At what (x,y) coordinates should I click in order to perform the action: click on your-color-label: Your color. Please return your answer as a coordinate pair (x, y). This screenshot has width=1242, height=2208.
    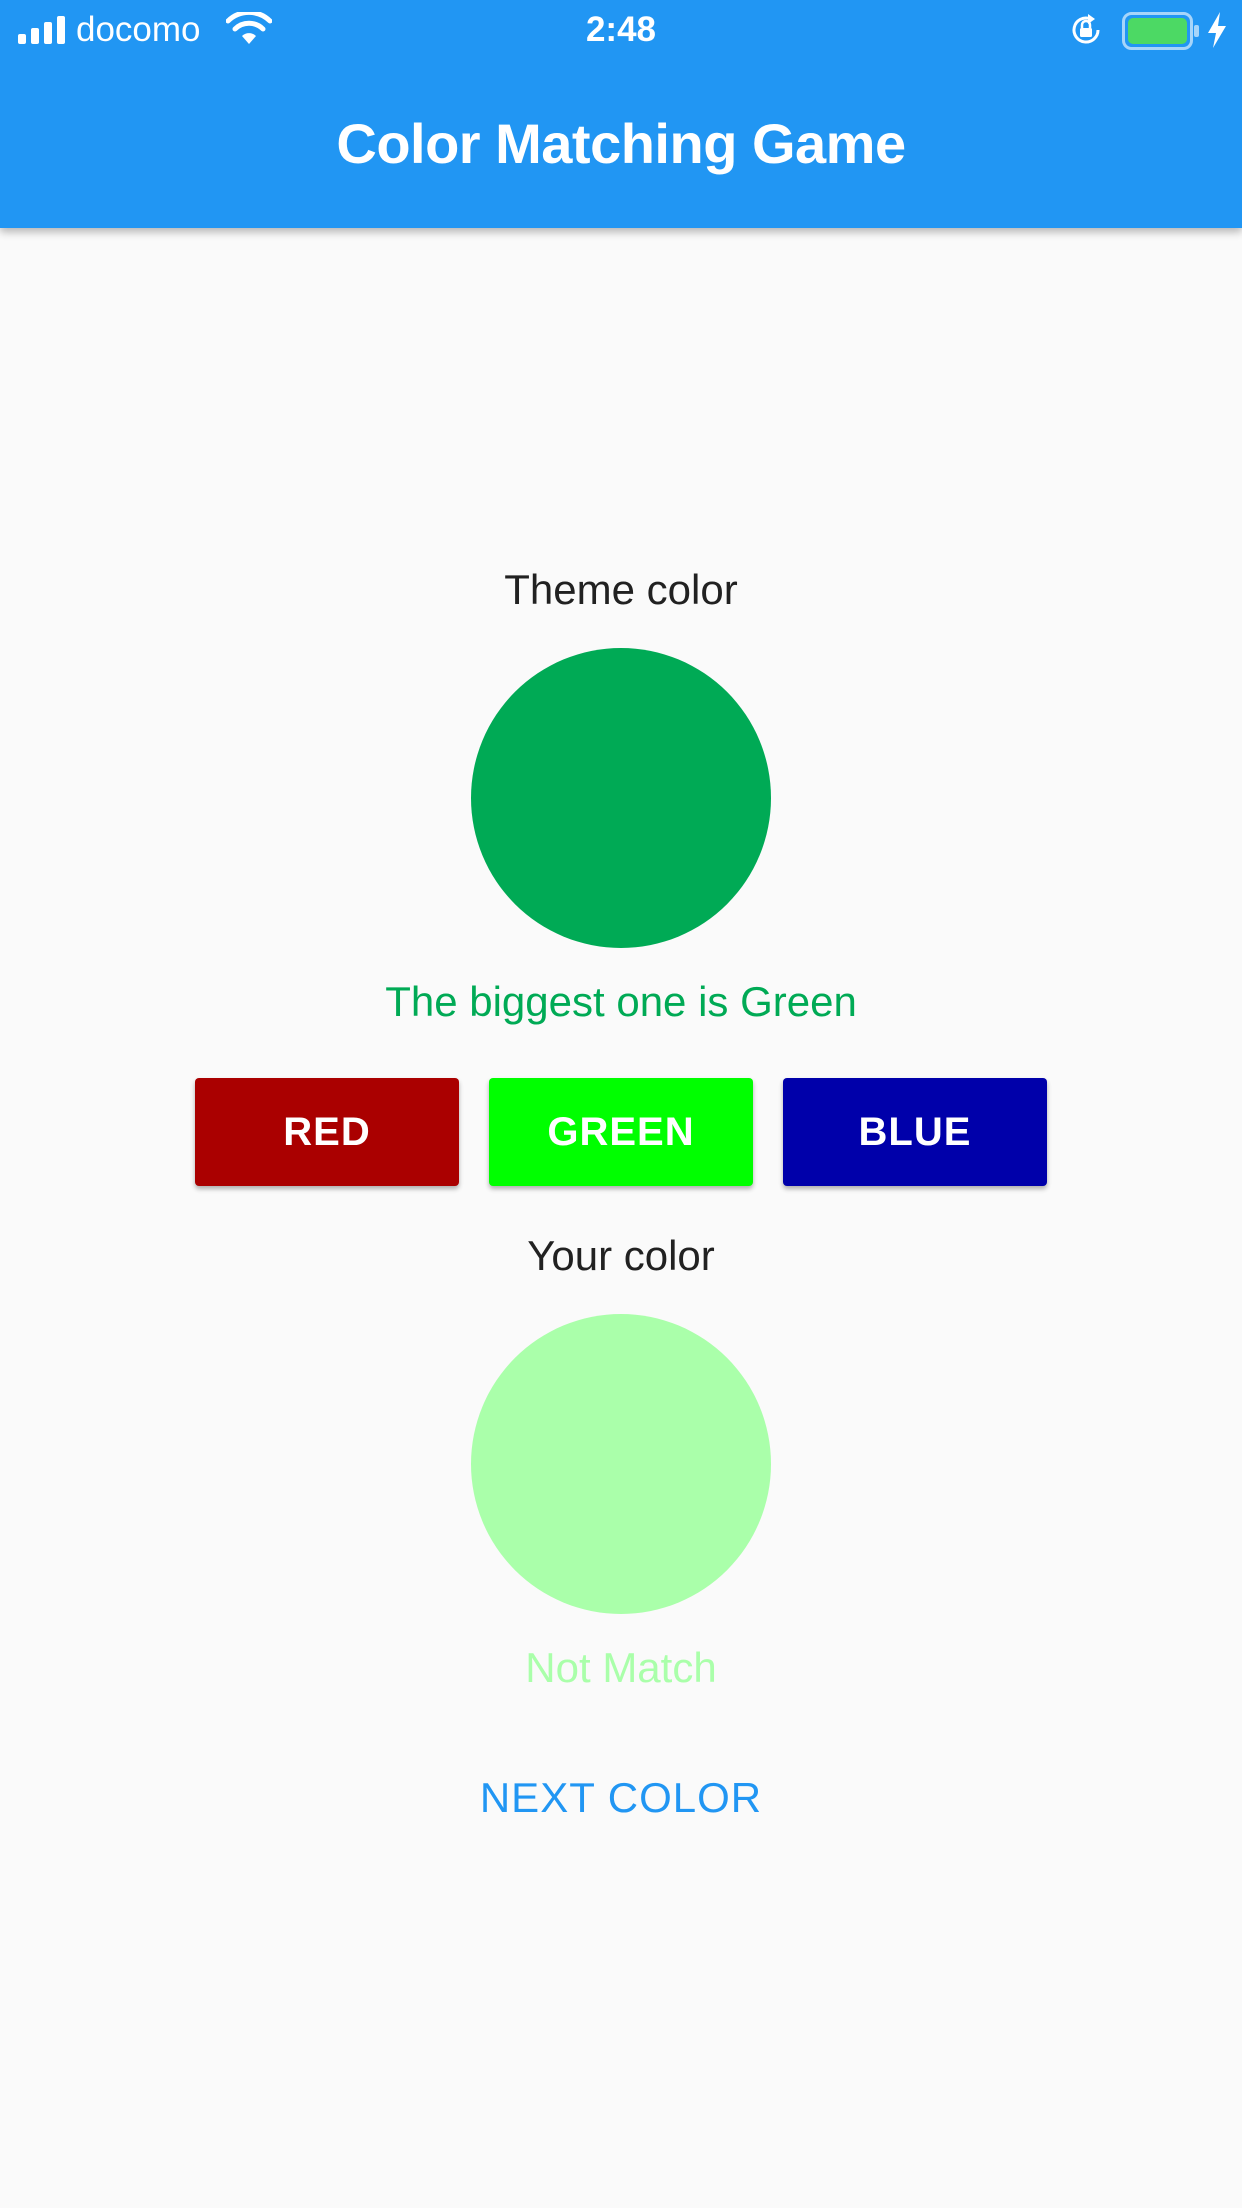
    Looking at the image, I should click on (621, 1255).